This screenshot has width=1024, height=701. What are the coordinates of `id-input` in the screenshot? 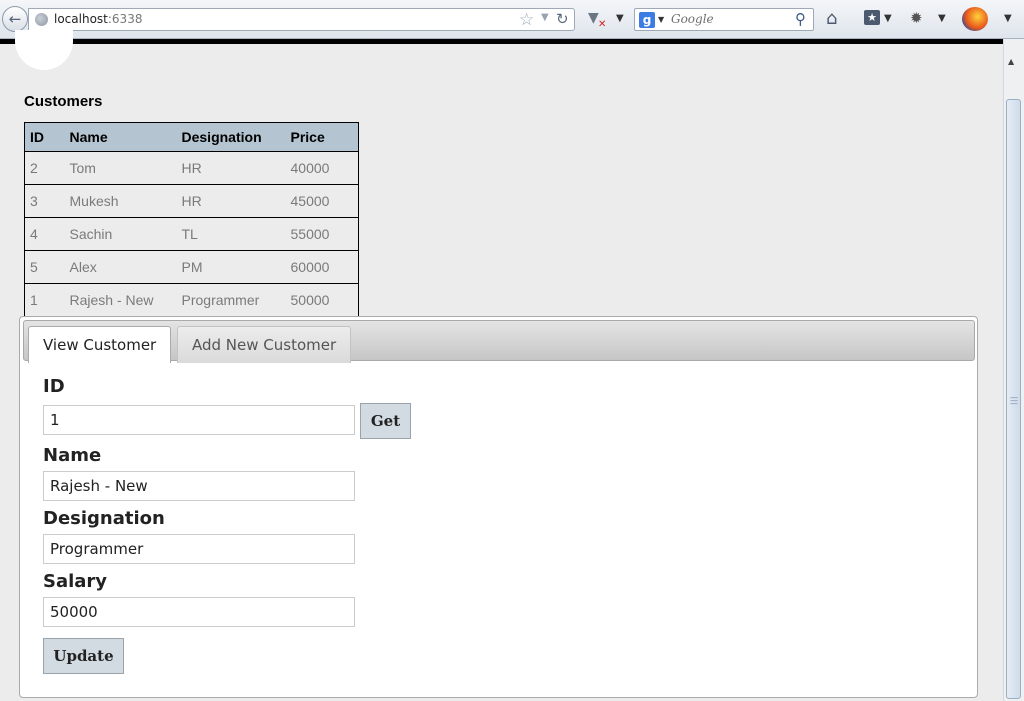 It's located at (199, 420).